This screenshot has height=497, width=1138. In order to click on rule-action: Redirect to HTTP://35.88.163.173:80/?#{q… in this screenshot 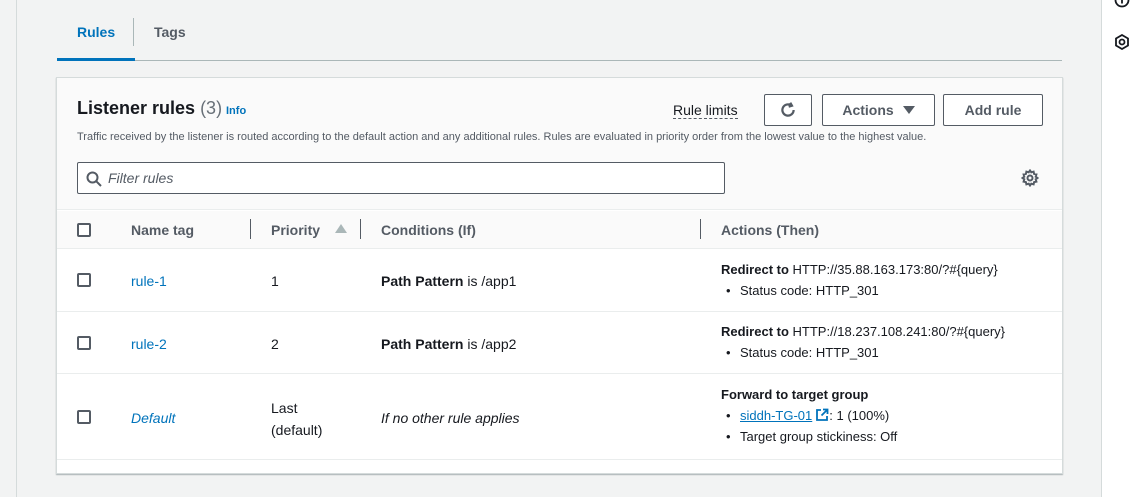, I will do `click(859, 280)`.